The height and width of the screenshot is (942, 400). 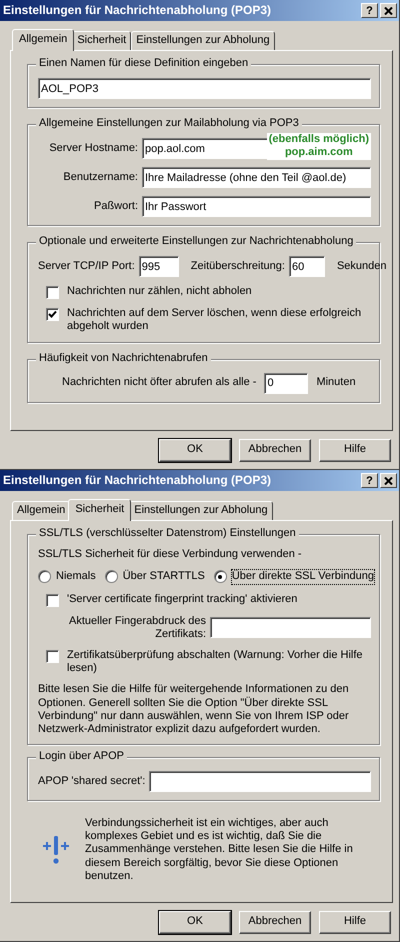 I want to click on checkbox-label: Zertifikatsüberprüfung abschalten (Warnung: Vorher die Hilfe lesen), so click(x=215, y=662).